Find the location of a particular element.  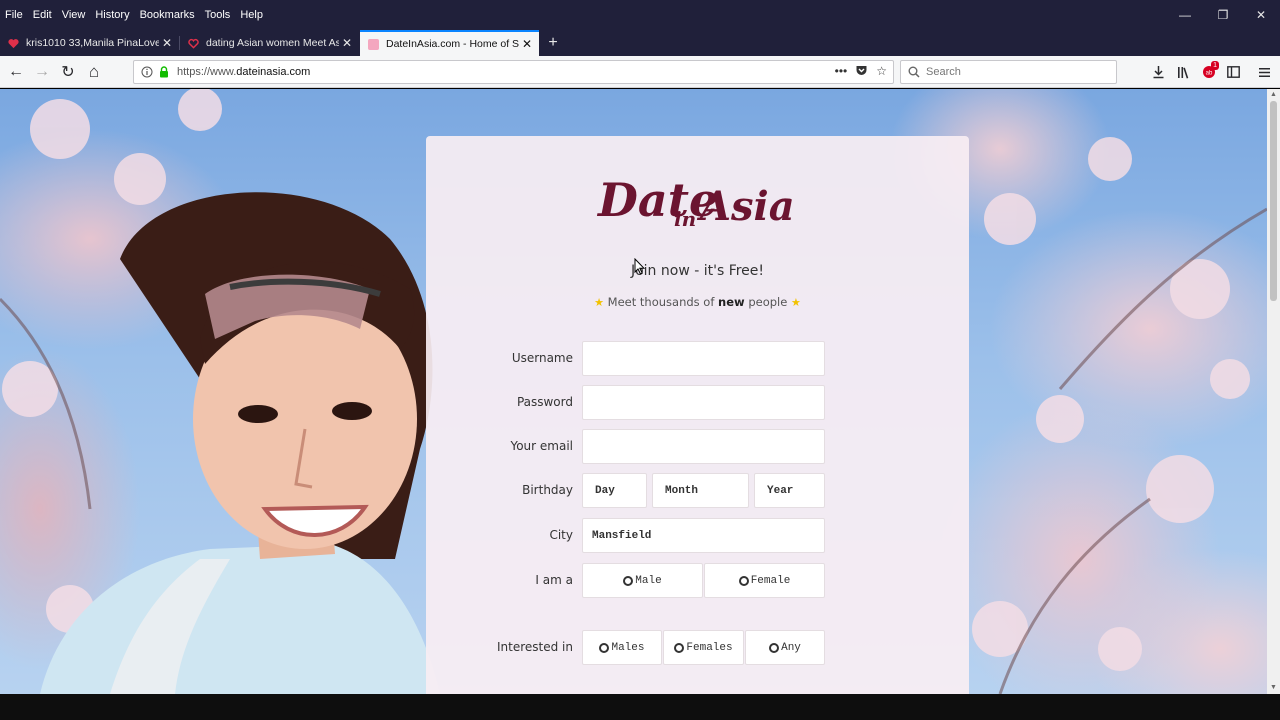

star-icon: ★ is located at coordinates (599, 302).